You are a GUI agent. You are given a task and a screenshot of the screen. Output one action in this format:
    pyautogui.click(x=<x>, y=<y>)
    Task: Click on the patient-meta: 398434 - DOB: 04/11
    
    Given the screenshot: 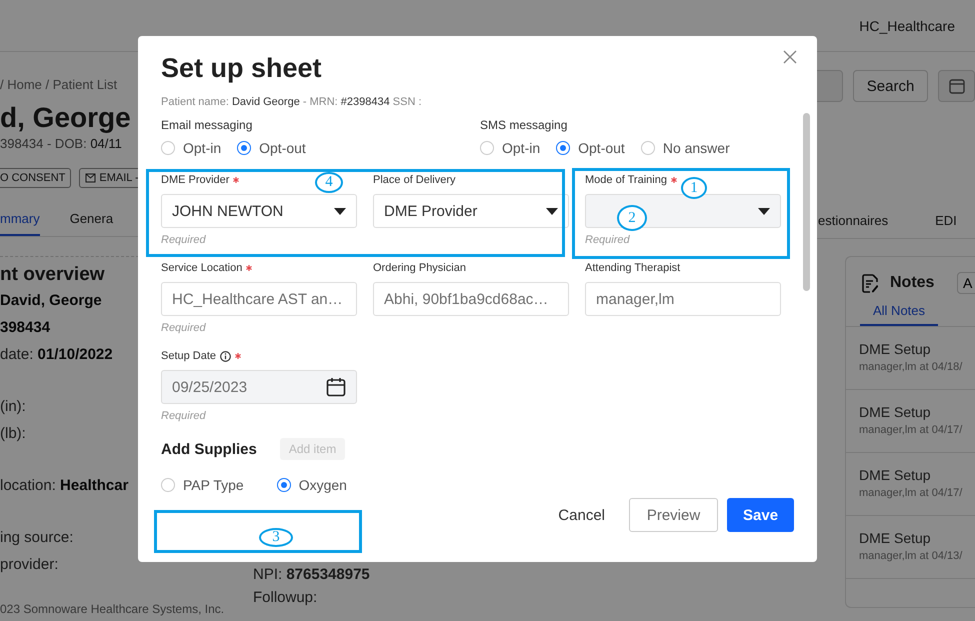 What is the action you would take?
    pyautogui.click(x=61, y=144)
    